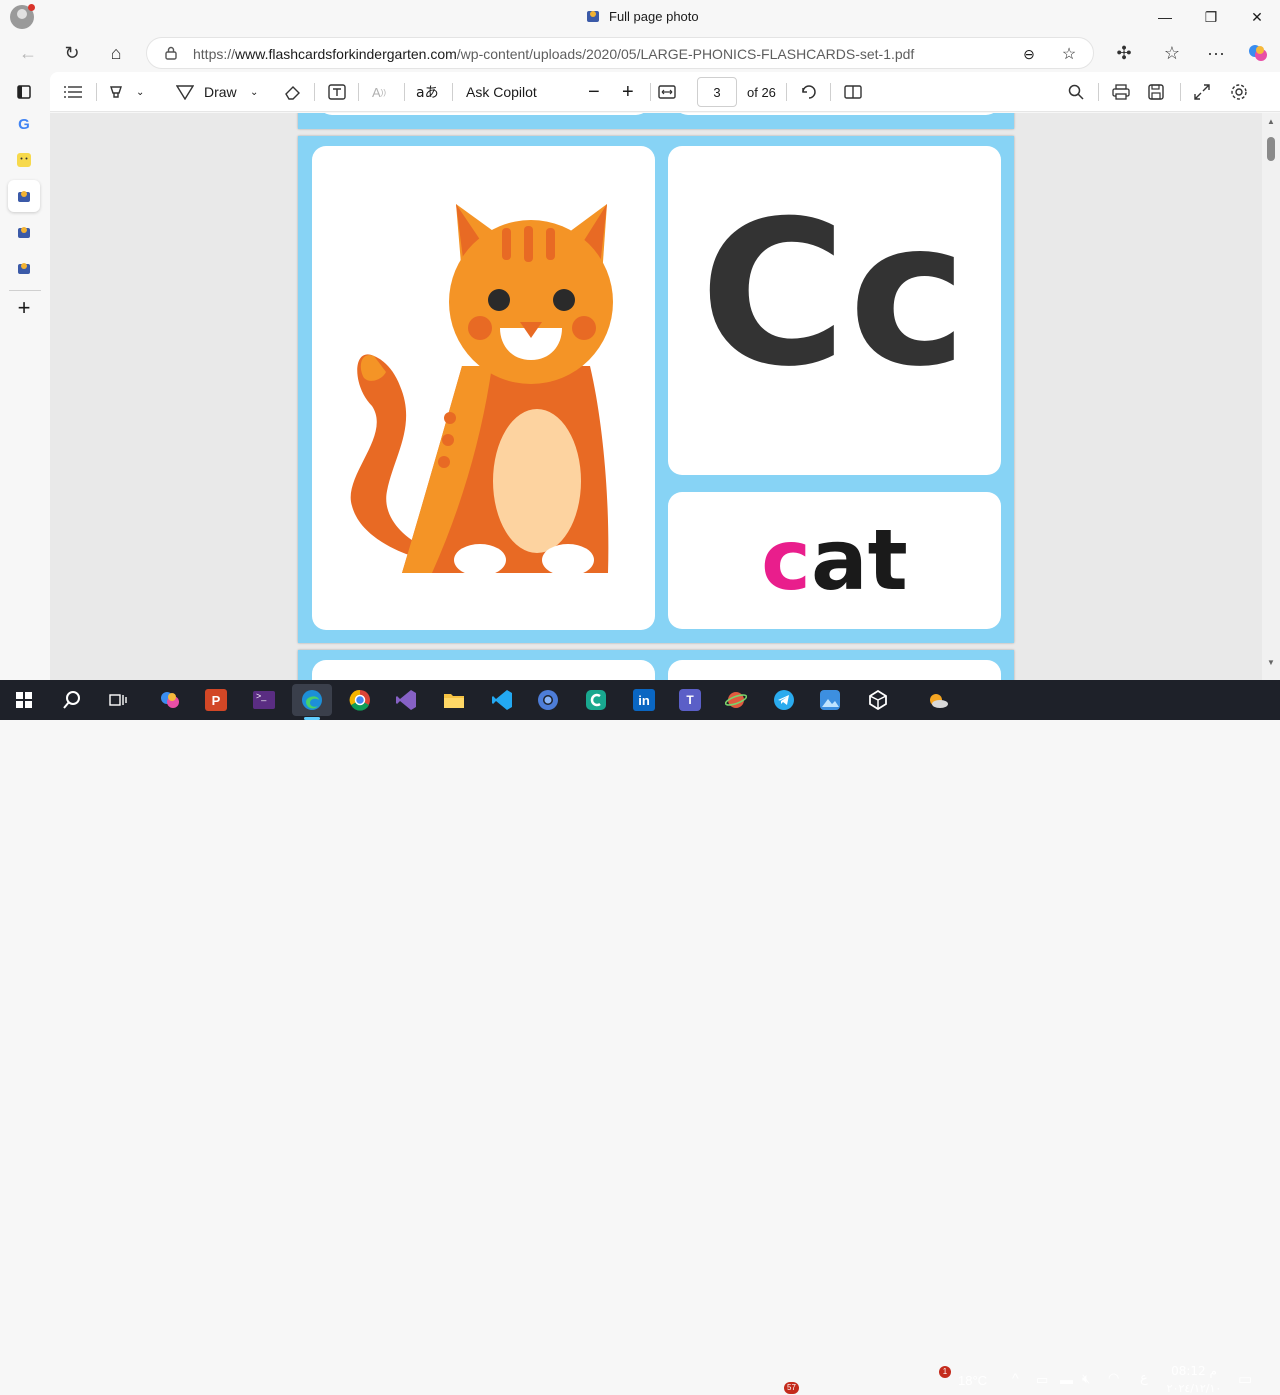 The image size is (1280, 1395). Describe the element at coordinates (593, 16) in the screenshot. I see `page-favicon-icon` at that location.